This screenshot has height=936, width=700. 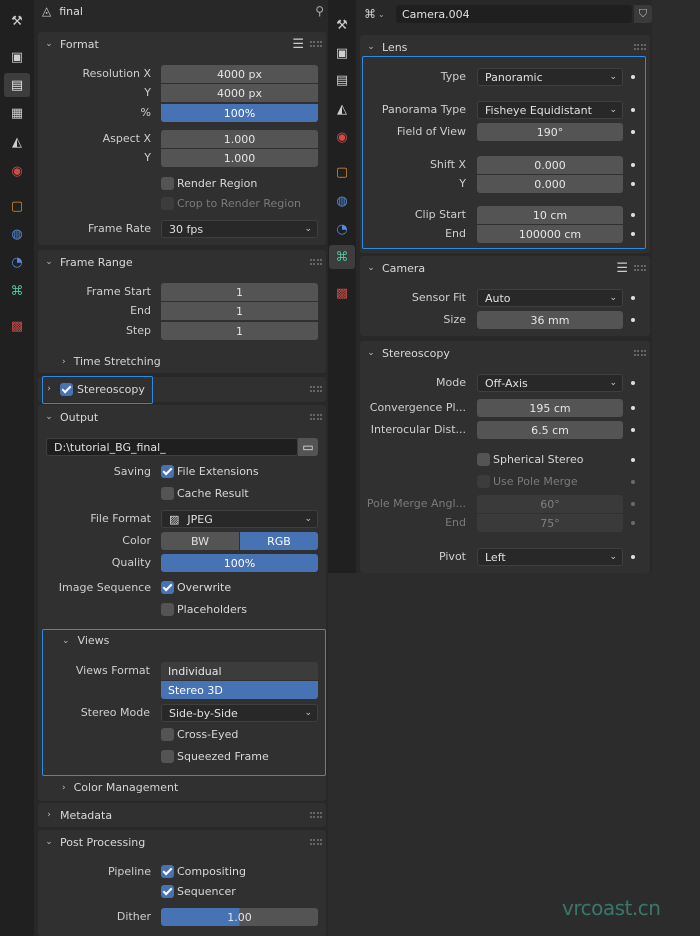 What do you see at coordinates (182, 44) in the screenshot?
I see `format-header: ⌄ Format ☰` at bounding box center [182, 44].